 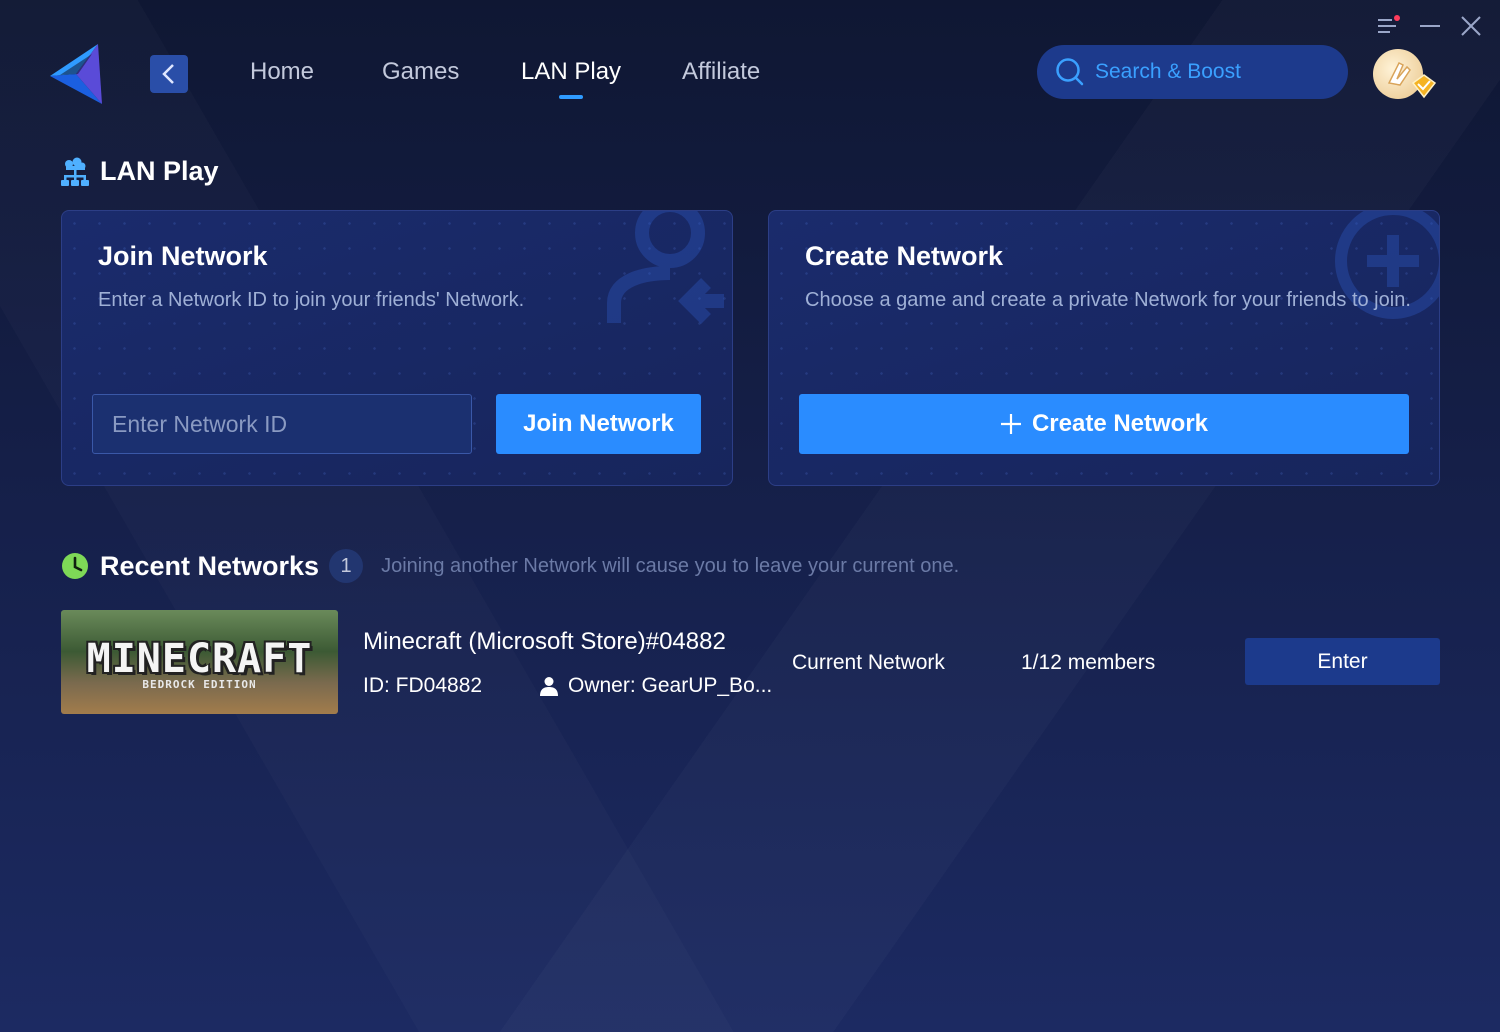 What do you see at coordinates (346, 566) in the screenshot?
I see `recent-count-badge: 1` at bounding box center [346, 566].